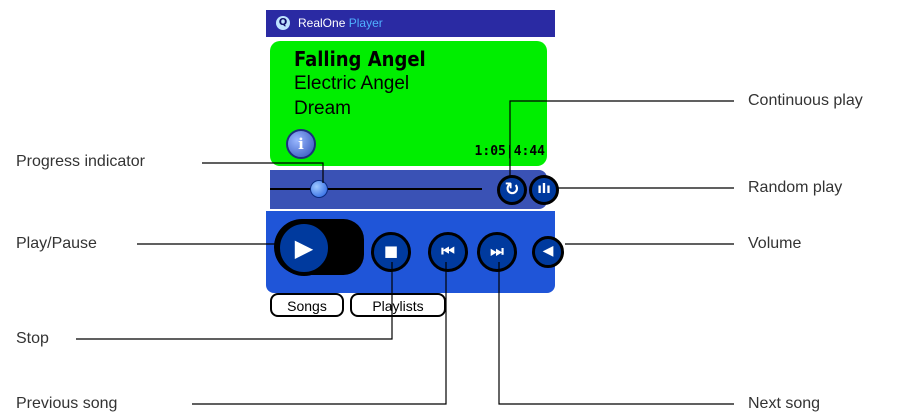 The image size is (924, 416). I want to click on callout-continuous-play: Continuous play, so click(805, 100).